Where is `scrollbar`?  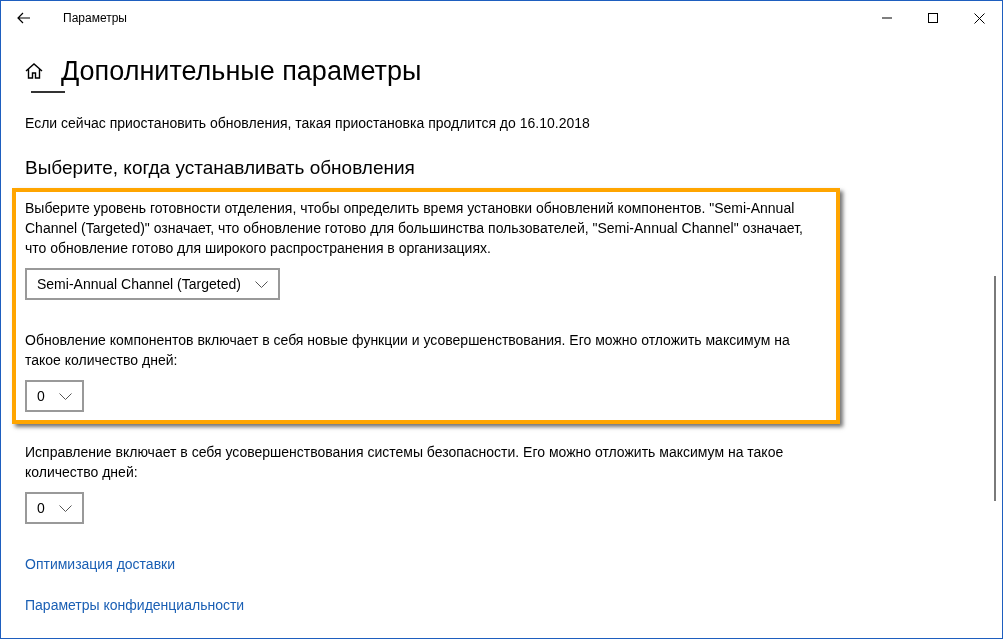
scrollbar is located at coordinates (995, 388).